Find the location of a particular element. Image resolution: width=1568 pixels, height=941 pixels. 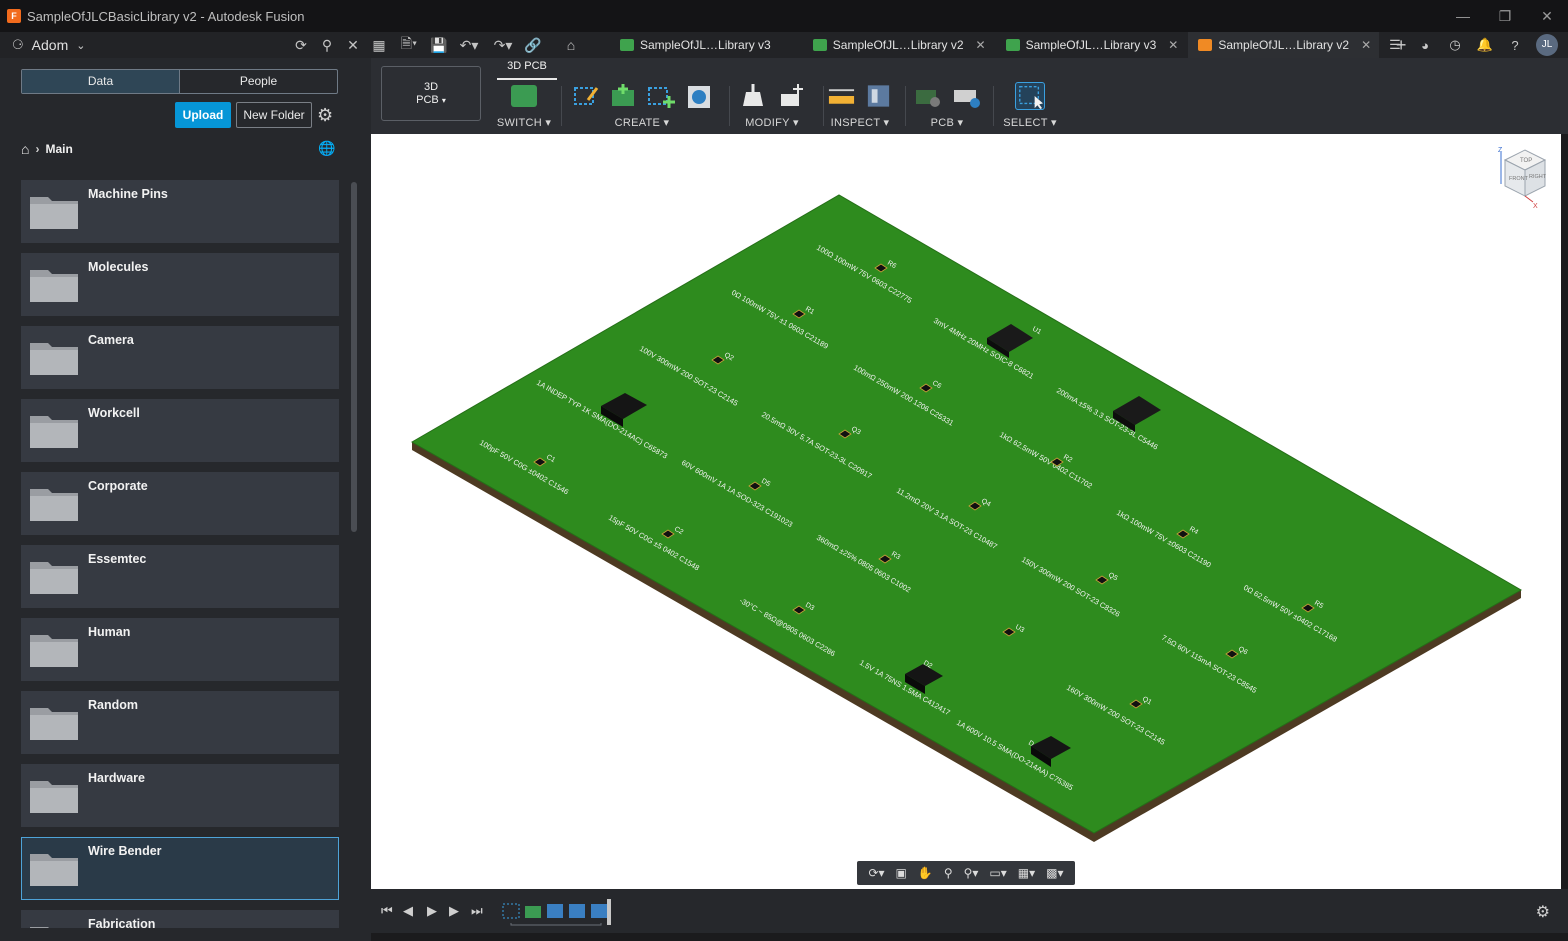

axis-x-label: X is located at coordinates (1535, 206).